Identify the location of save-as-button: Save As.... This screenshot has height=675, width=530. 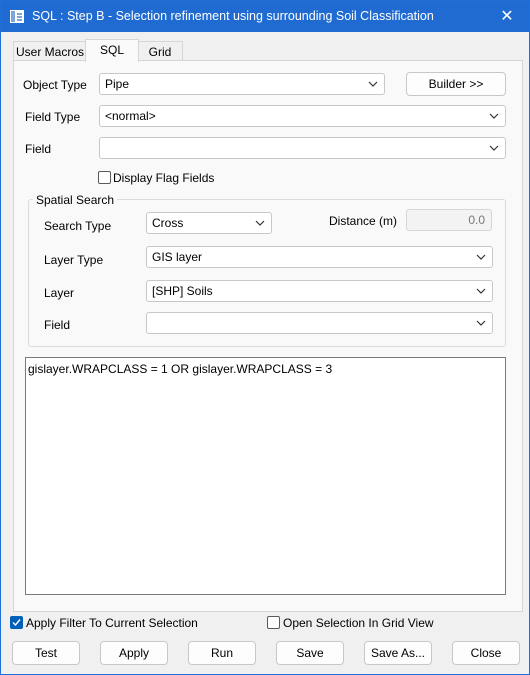
(398, 653).